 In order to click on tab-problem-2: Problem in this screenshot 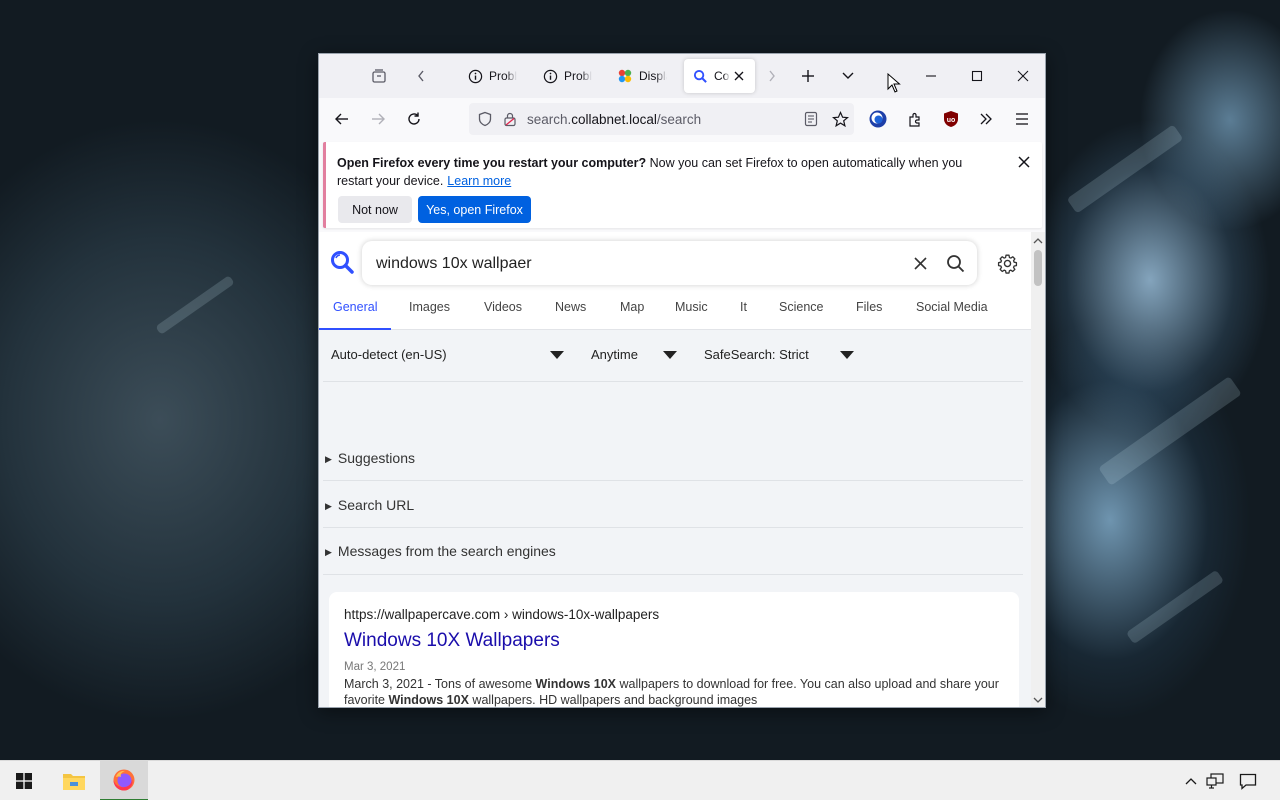, I will do `click(569, 76)`.